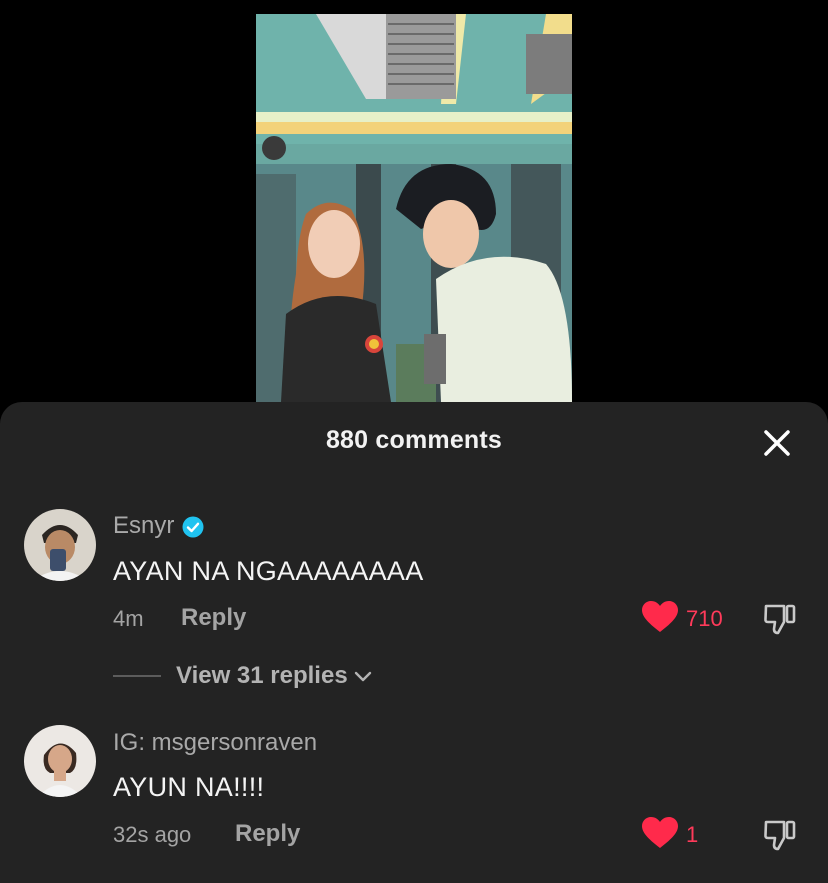 This screenshot has width=828, height=883. I want to click on view-replies-label: View 31 replies, so click(262, 675).